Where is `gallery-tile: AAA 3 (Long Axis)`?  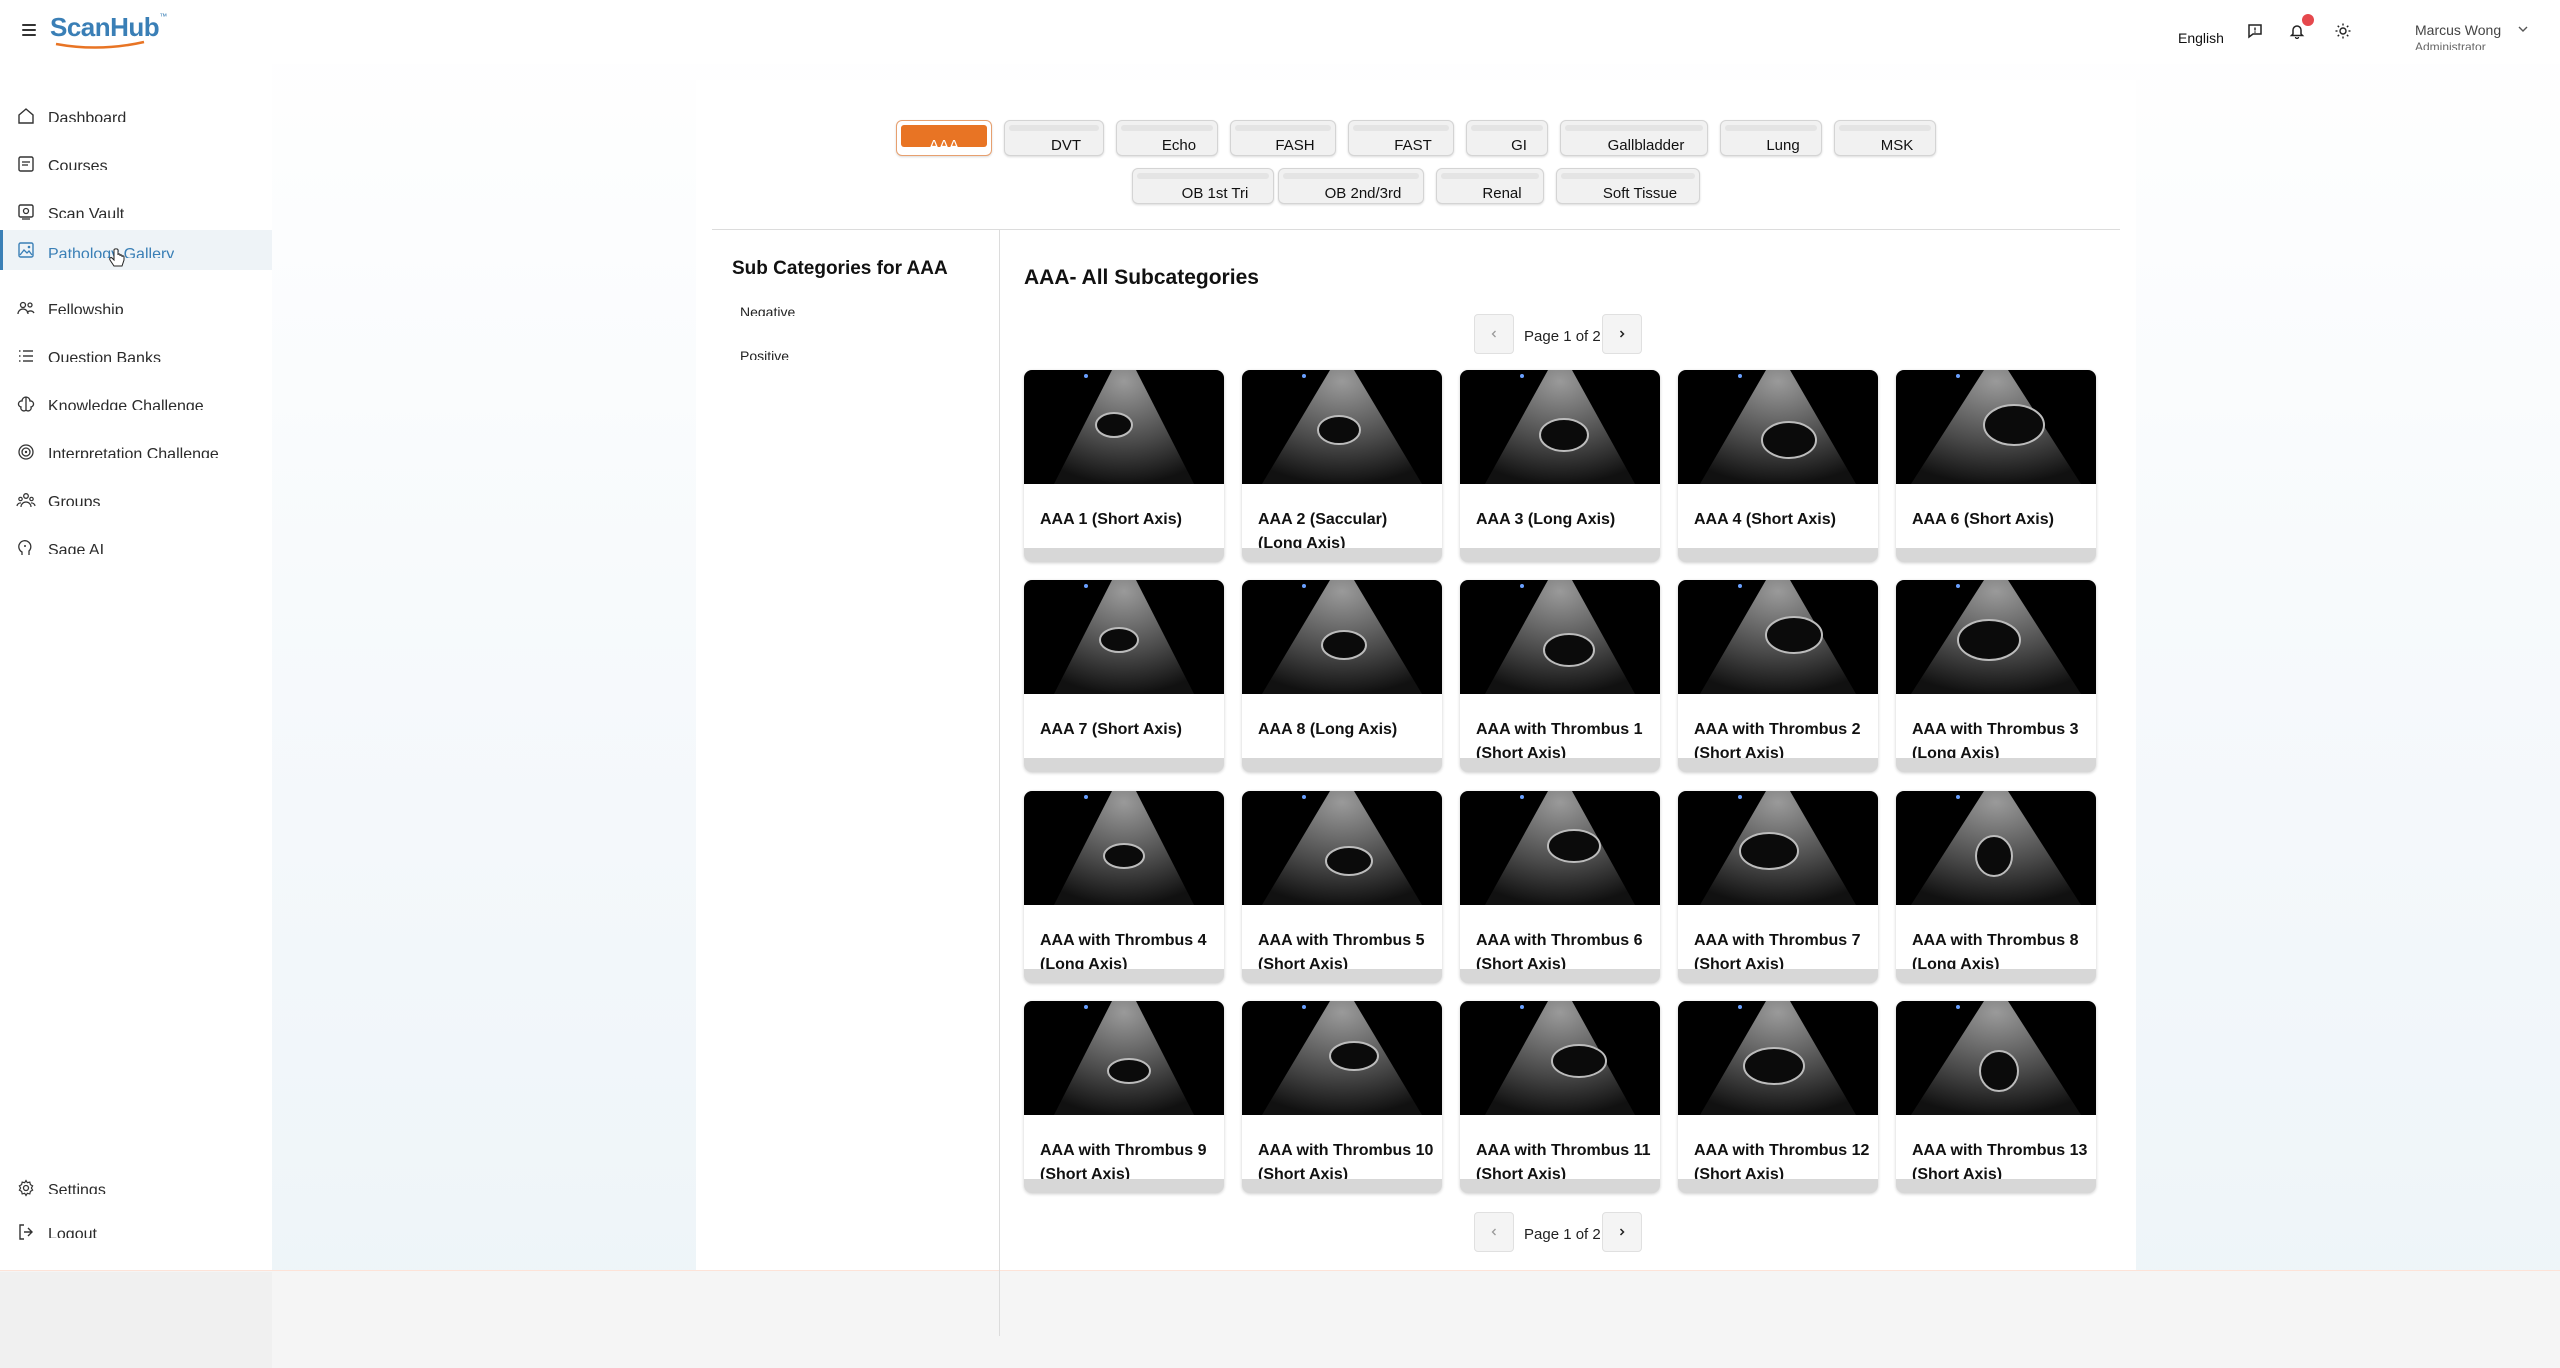
gallery-tile: AAA 3 (Long Axis) is located at coordinates (1560, 466).